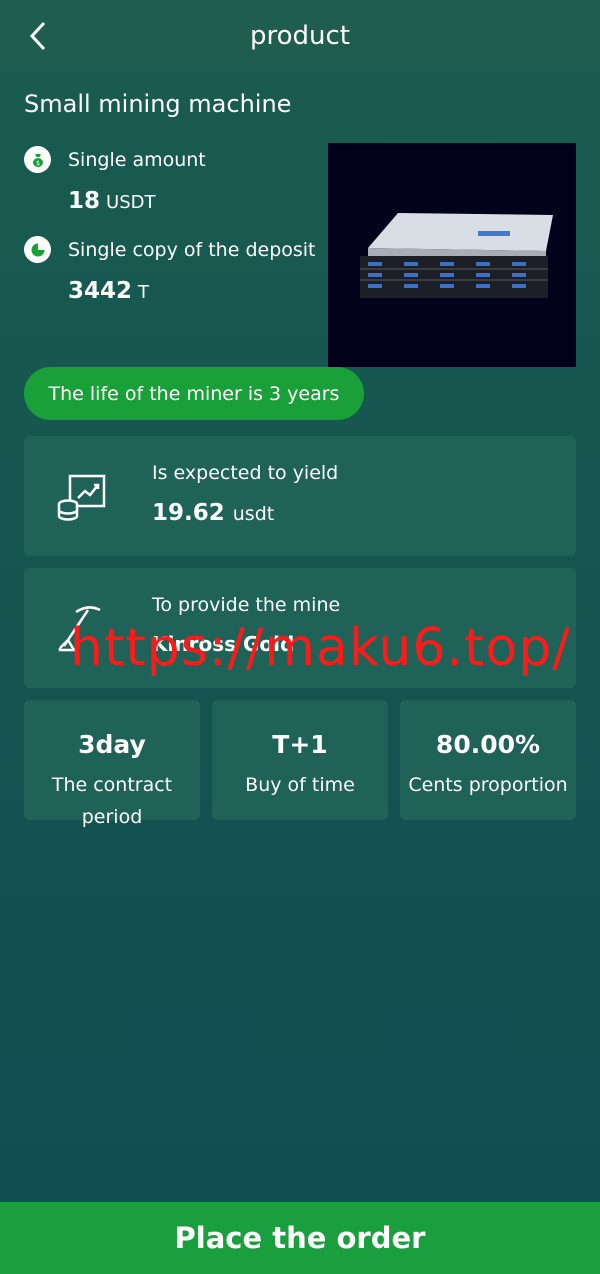 The width and height of the screenshot is (600, 1274). Describe the element at coordinates (246, 605) in the screenshot. I see `mine-label: To provide the mine` at that location.